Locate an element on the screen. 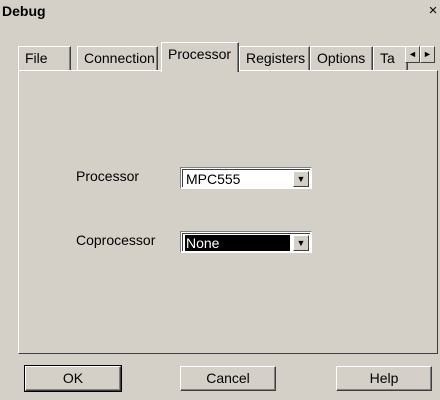 The width and height of the screenshot is (440, 400). processor-select-value: MPC555 is located at coordinates (213, 179).